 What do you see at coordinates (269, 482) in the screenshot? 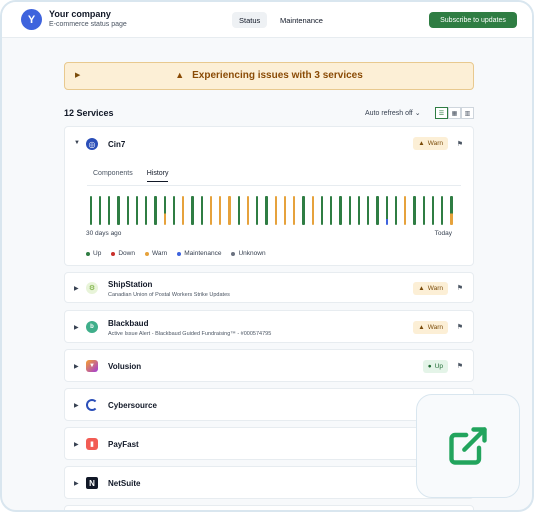
I see `service-card-netsuite: ▶ N NetSuite` at bounding box center [269, 482].